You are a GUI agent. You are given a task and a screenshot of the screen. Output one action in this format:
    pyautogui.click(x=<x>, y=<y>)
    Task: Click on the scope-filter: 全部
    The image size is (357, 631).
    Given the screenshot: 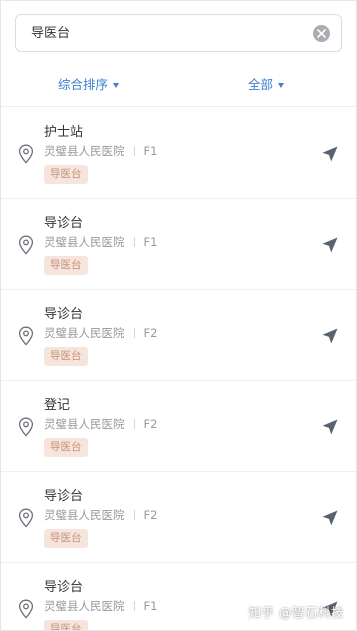 What is the action you would take?
    pyautogui.click(x=266, y=85)
    